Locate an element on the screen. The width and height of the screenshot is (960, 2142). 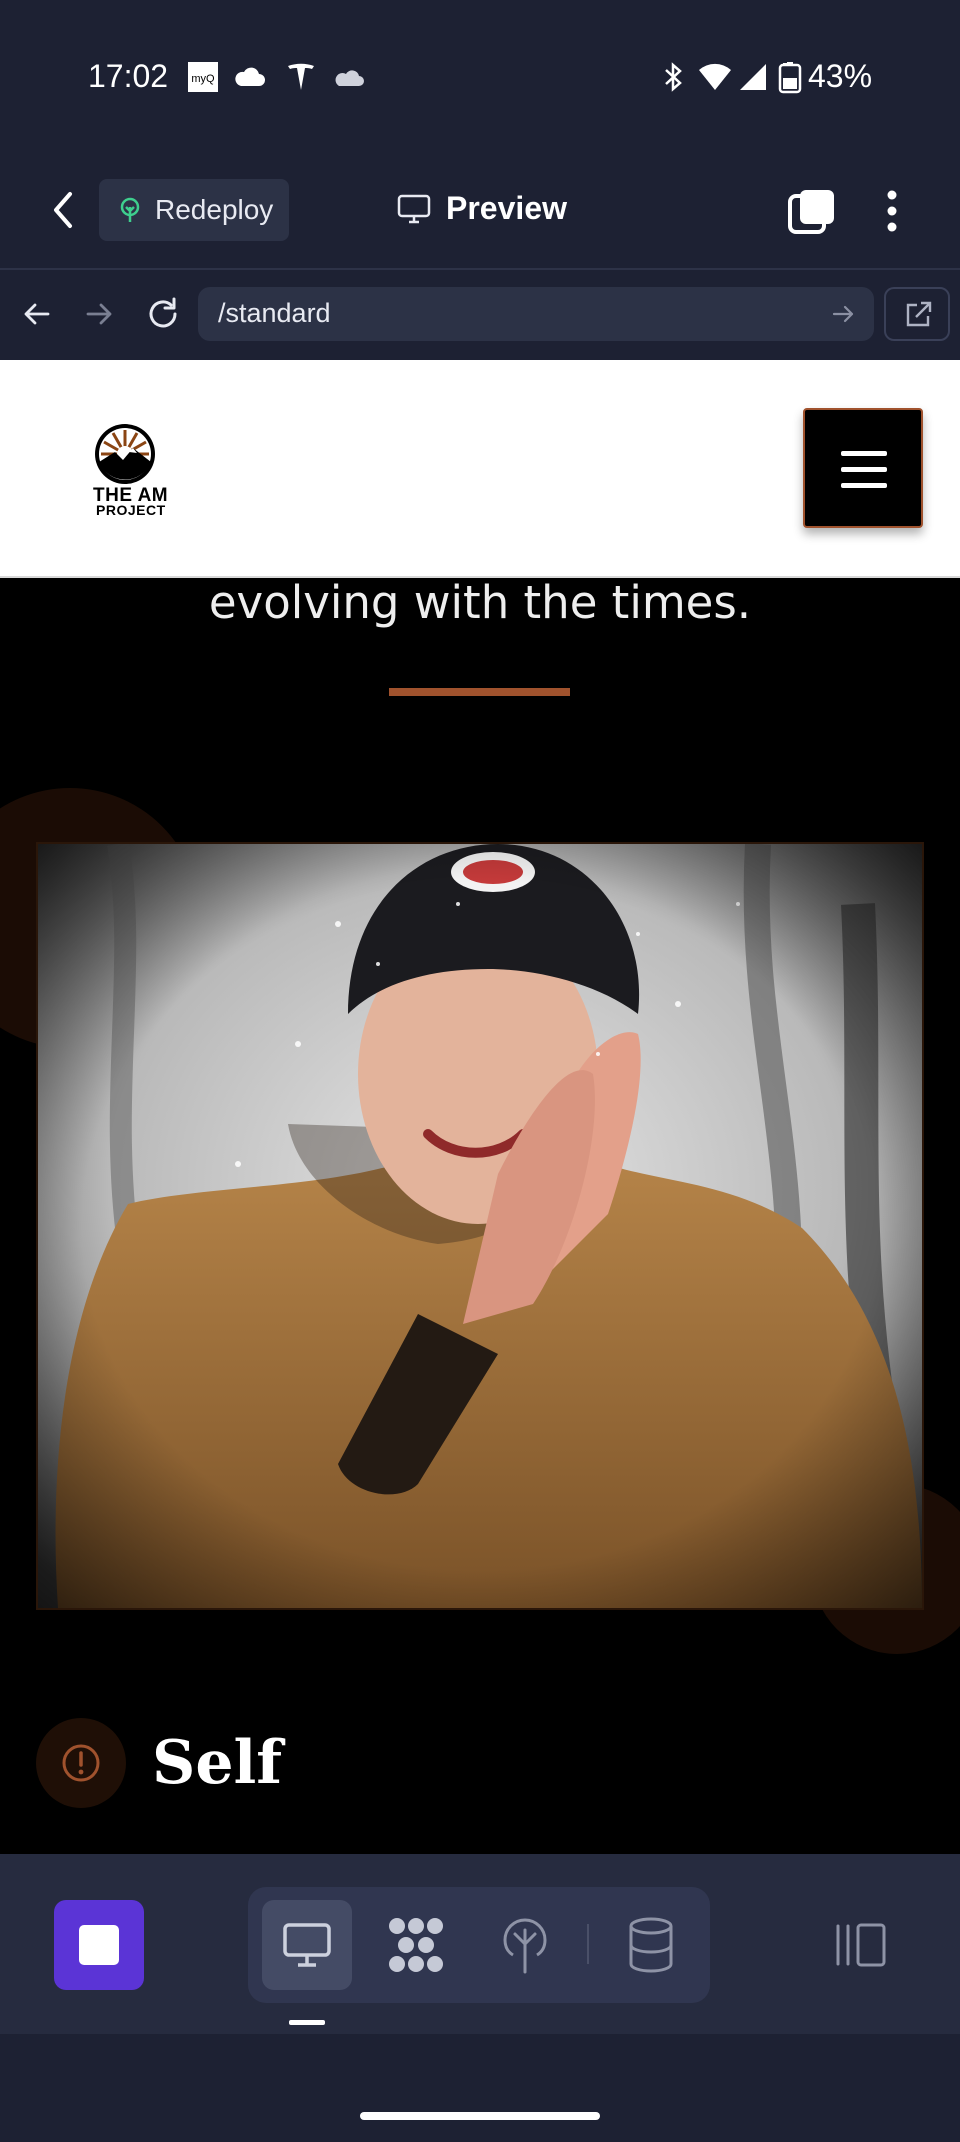
database-icon is located at coordinates (651, 1947).